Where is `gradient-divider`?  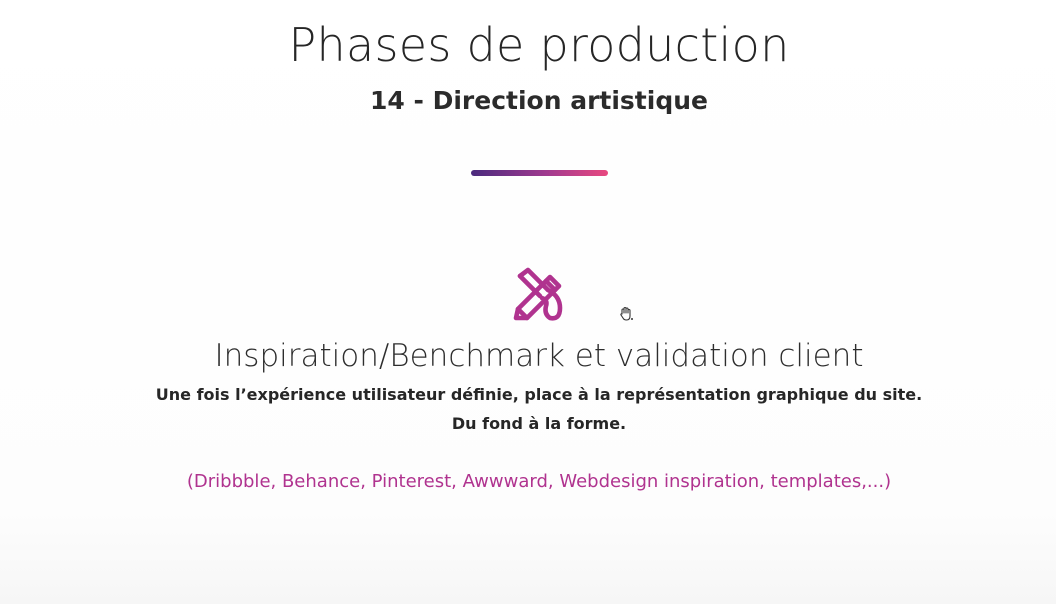
gradient-divider is located at coordinates (539, 173).